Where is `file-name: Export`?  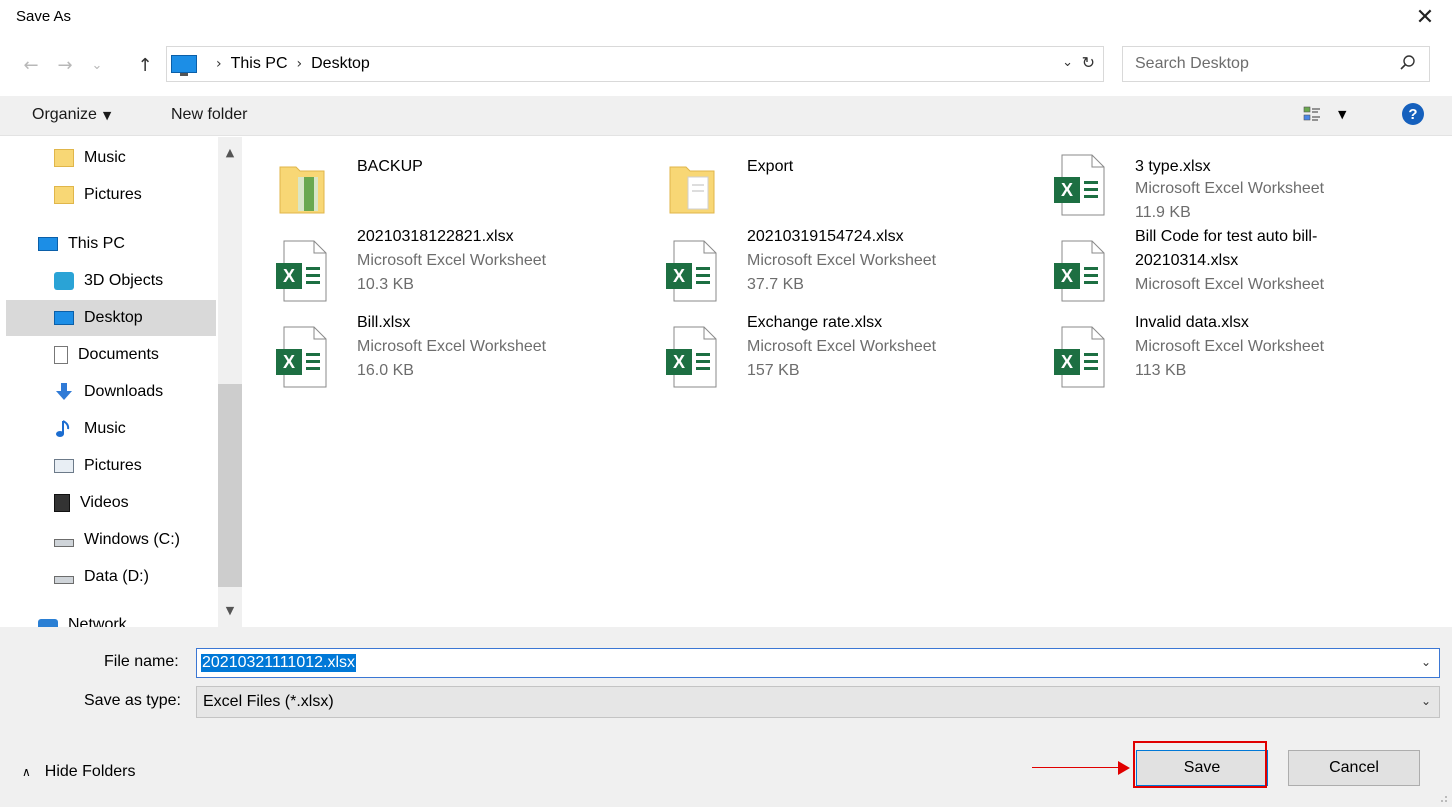 file-name: Export is located at coordinates (770, 166).